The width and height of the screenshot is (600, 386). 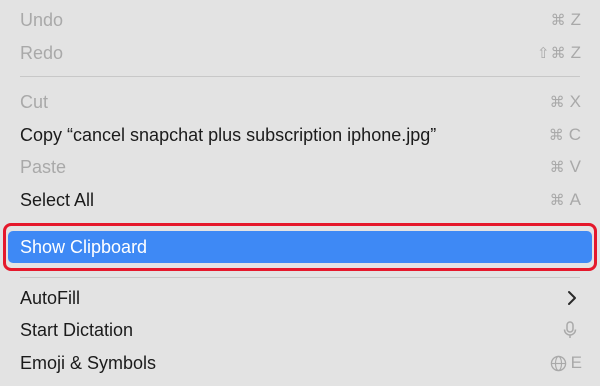 What do you see at coordinates (300, 20) in the screenshot?
I see `menu-item-undo: Undo ⌘ Z` at bounding box center [300, 20].